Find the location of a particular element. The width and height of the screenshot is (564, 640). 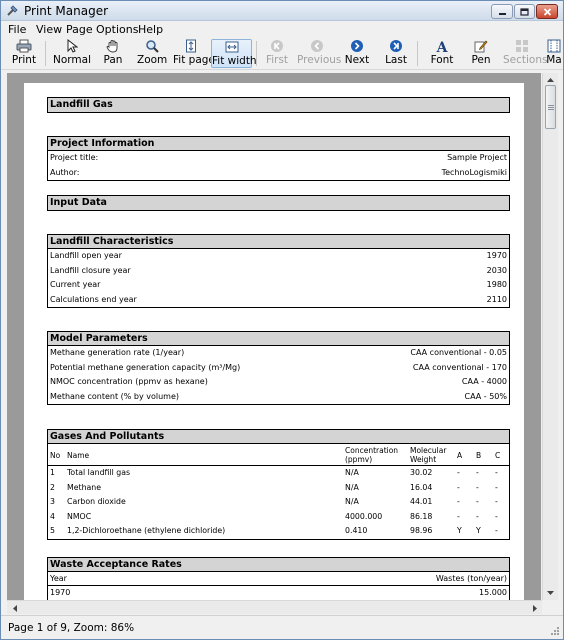

scrollbar-corner is located at coordinates (550, 607).